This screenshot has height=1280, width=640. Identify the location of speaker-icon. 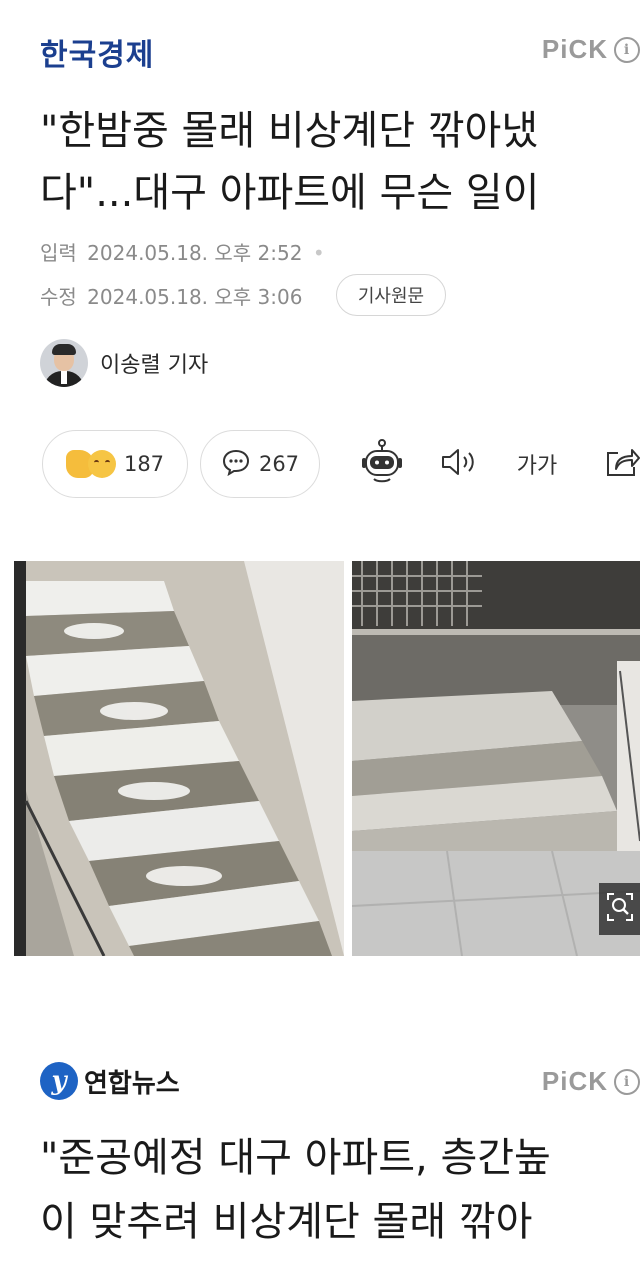
(459, 464).